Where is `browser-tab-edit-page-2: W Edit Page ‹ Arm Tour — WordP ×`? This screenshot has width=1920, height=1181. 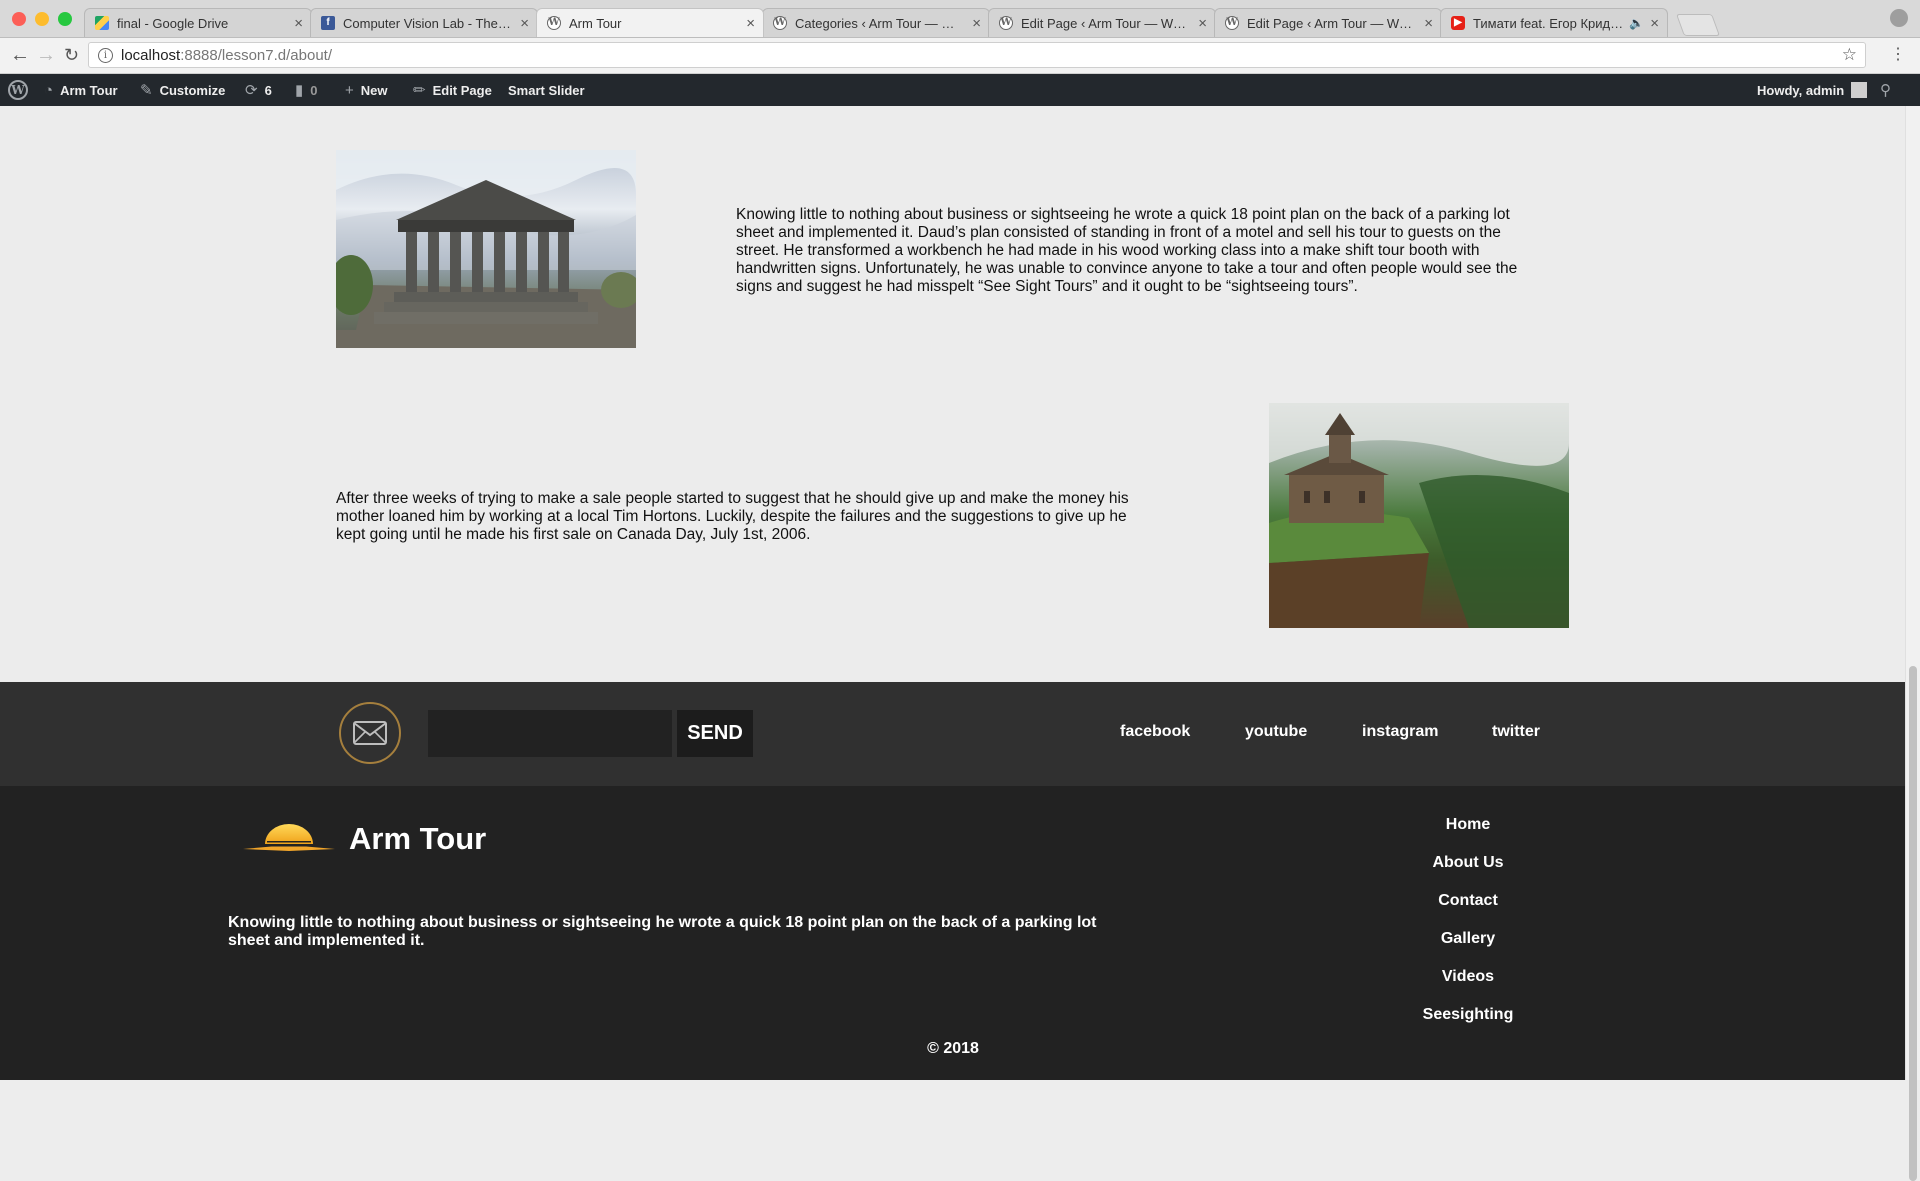
browser-tab-edit-page-2: W Edit Page ‹ Arm Tour — WordP × is located at coordinates (1328, 22).